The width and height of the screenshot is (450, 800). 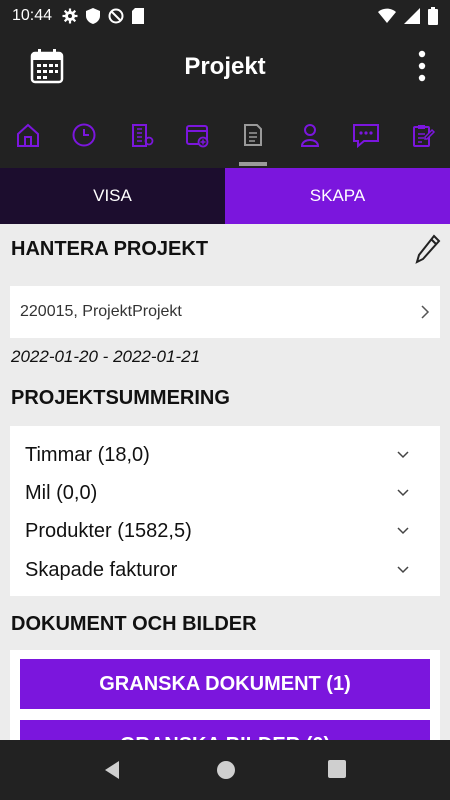 What do you see at coordinates (337, 196) in the screenshot?
I see `tab-skapa: SKAPA` at bounding box center [337, 196].